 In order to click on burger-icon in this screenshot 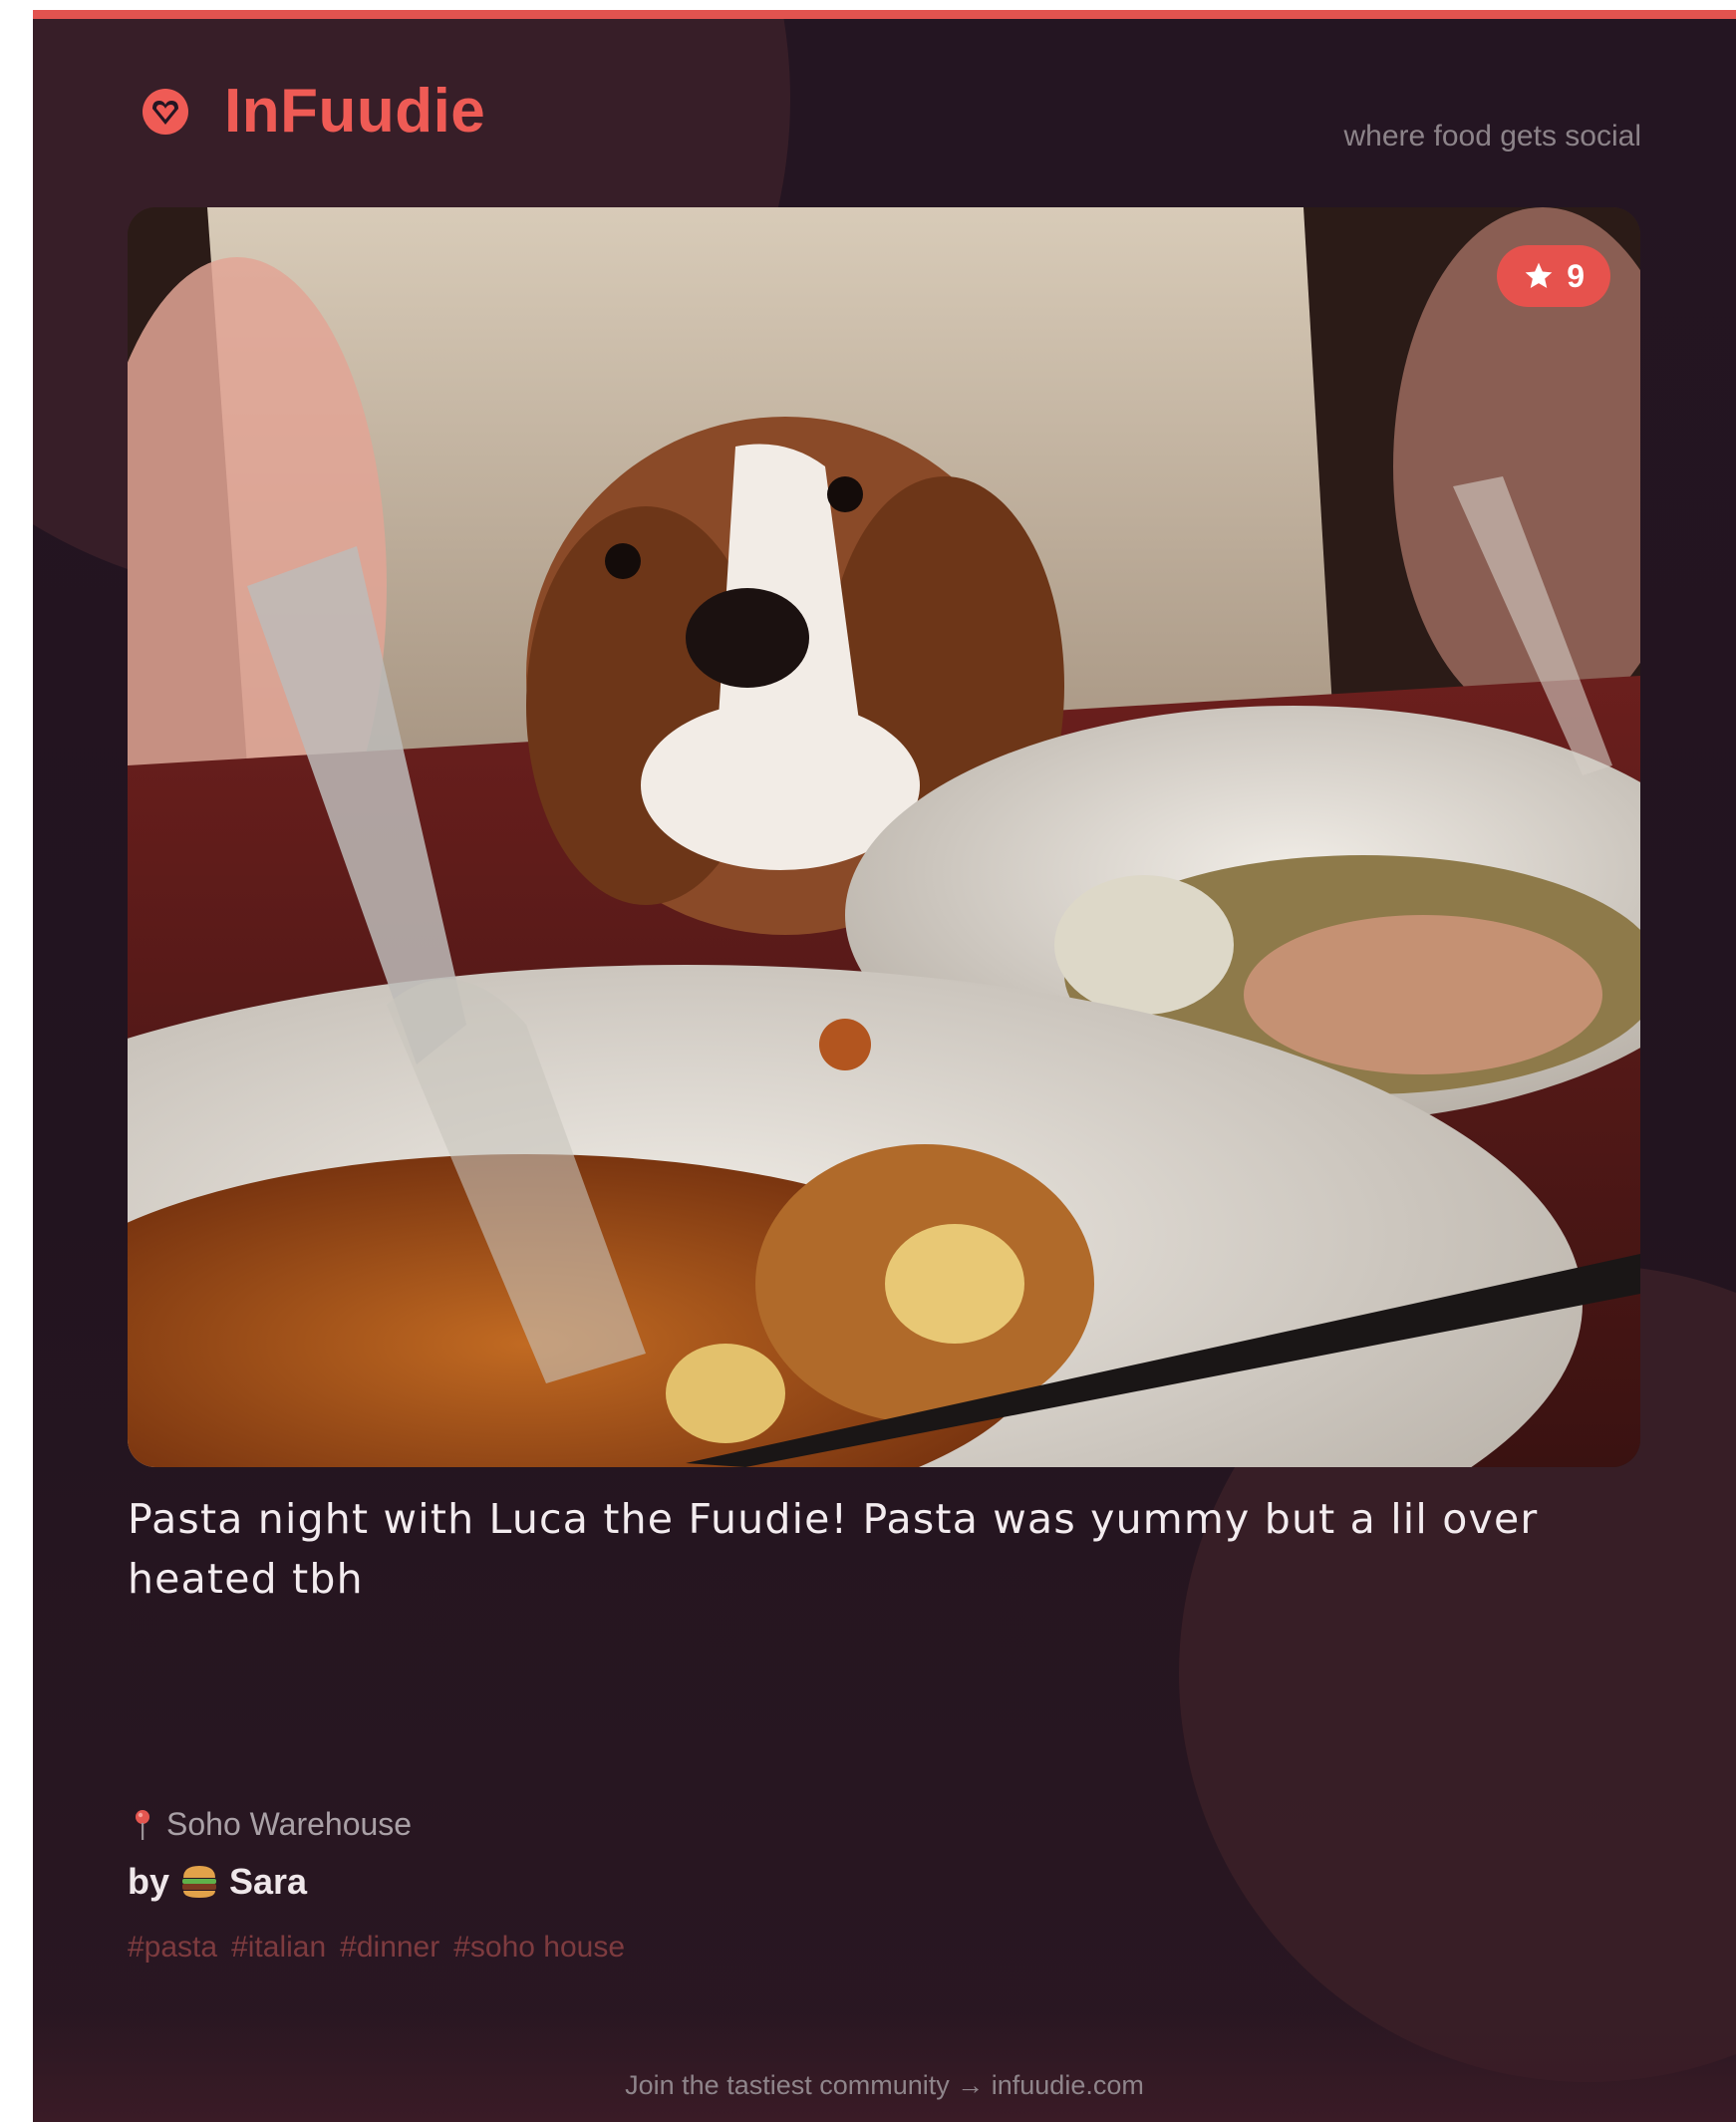, I will do `click(199, 1882)`.